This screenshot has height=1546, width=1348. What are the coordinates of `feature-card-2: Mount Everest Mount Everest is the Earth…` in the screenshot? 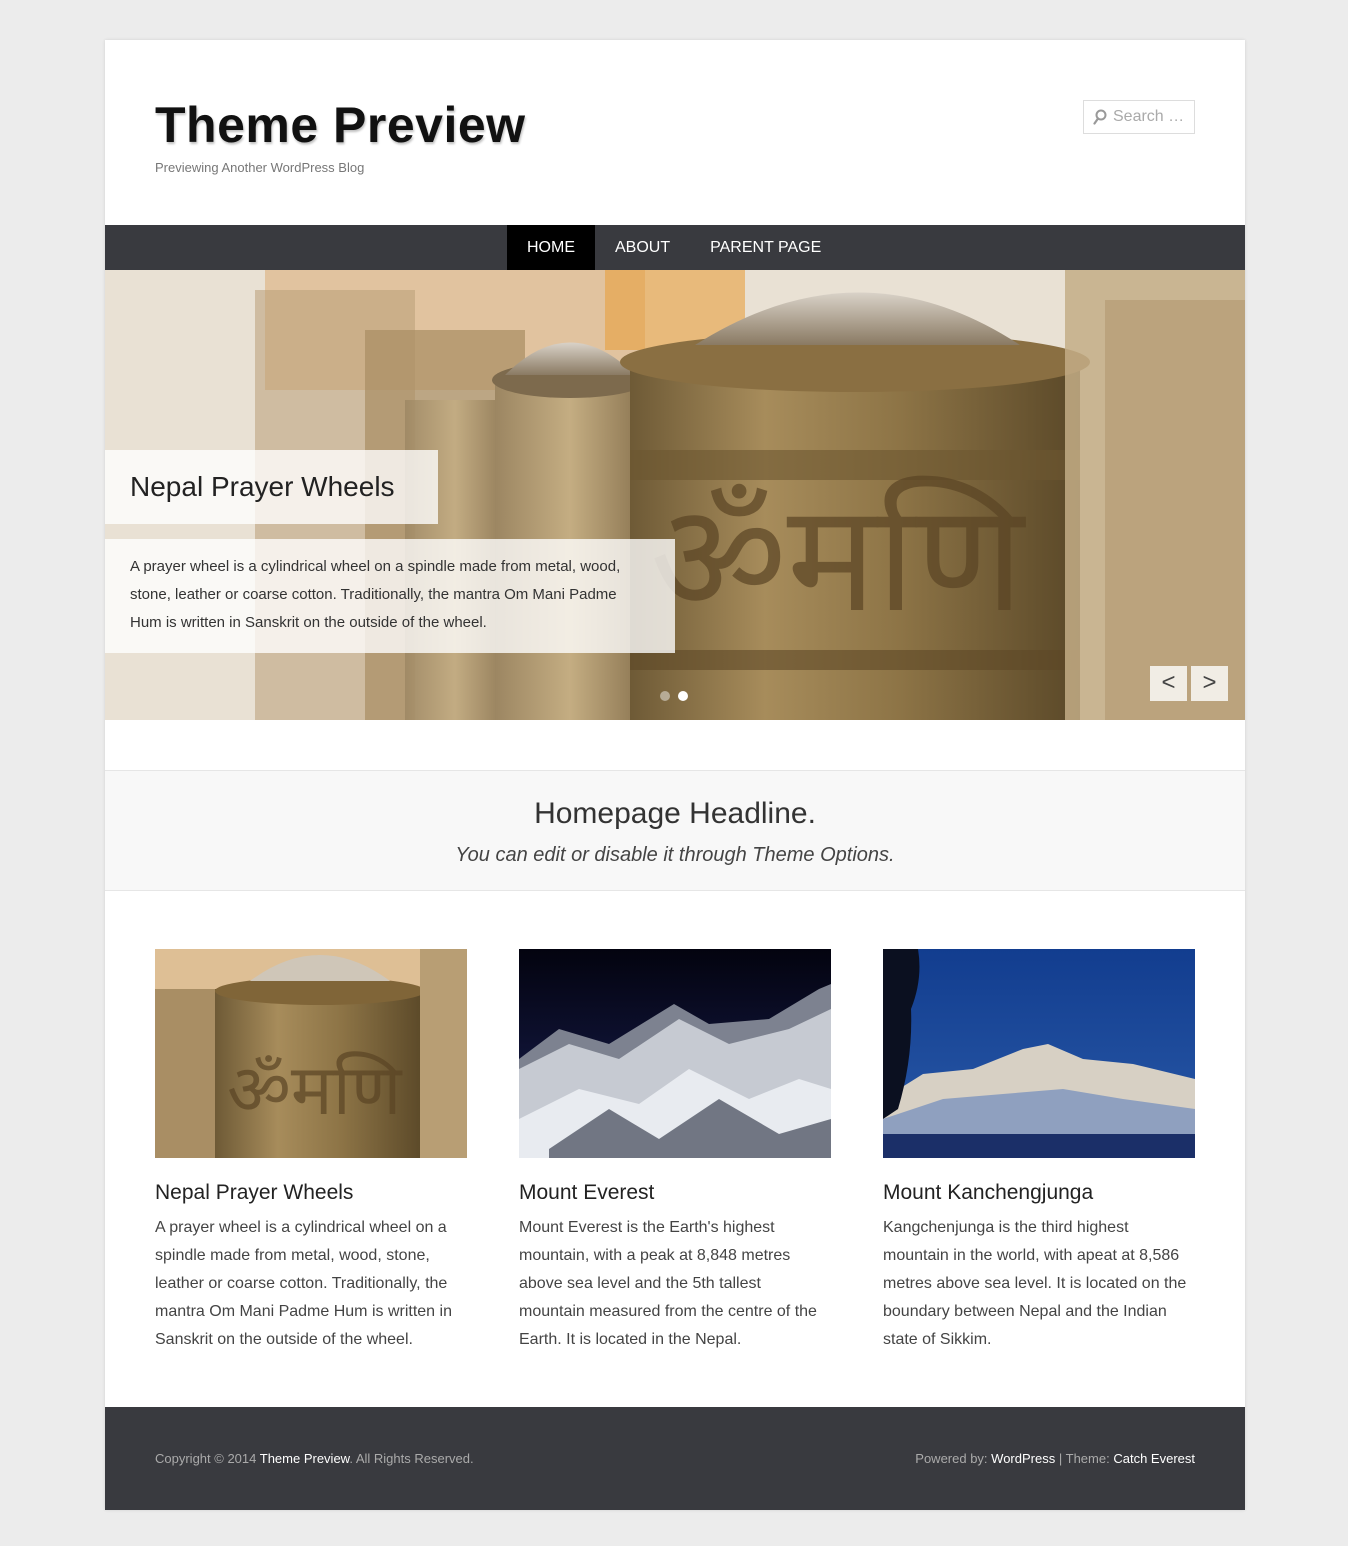 It's located at (675, 1151).